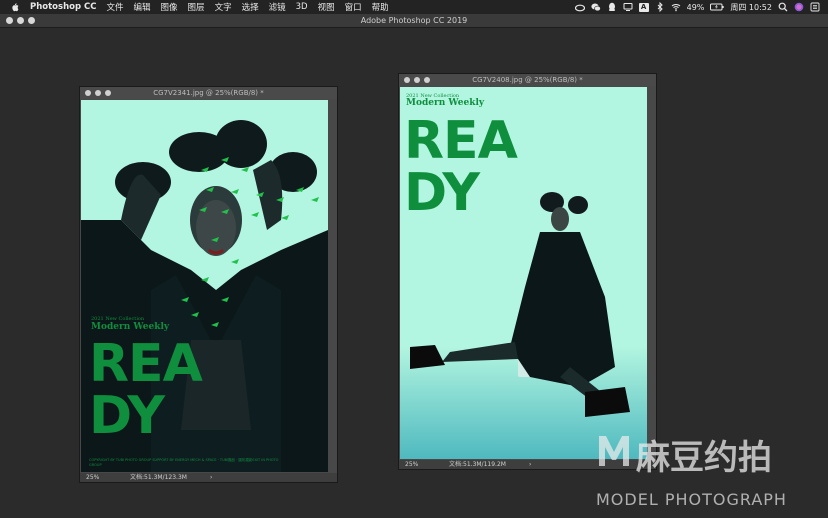  I want to click on watermark-brand-en: MODEL PHOTOGRAPH, so click(691, 499).